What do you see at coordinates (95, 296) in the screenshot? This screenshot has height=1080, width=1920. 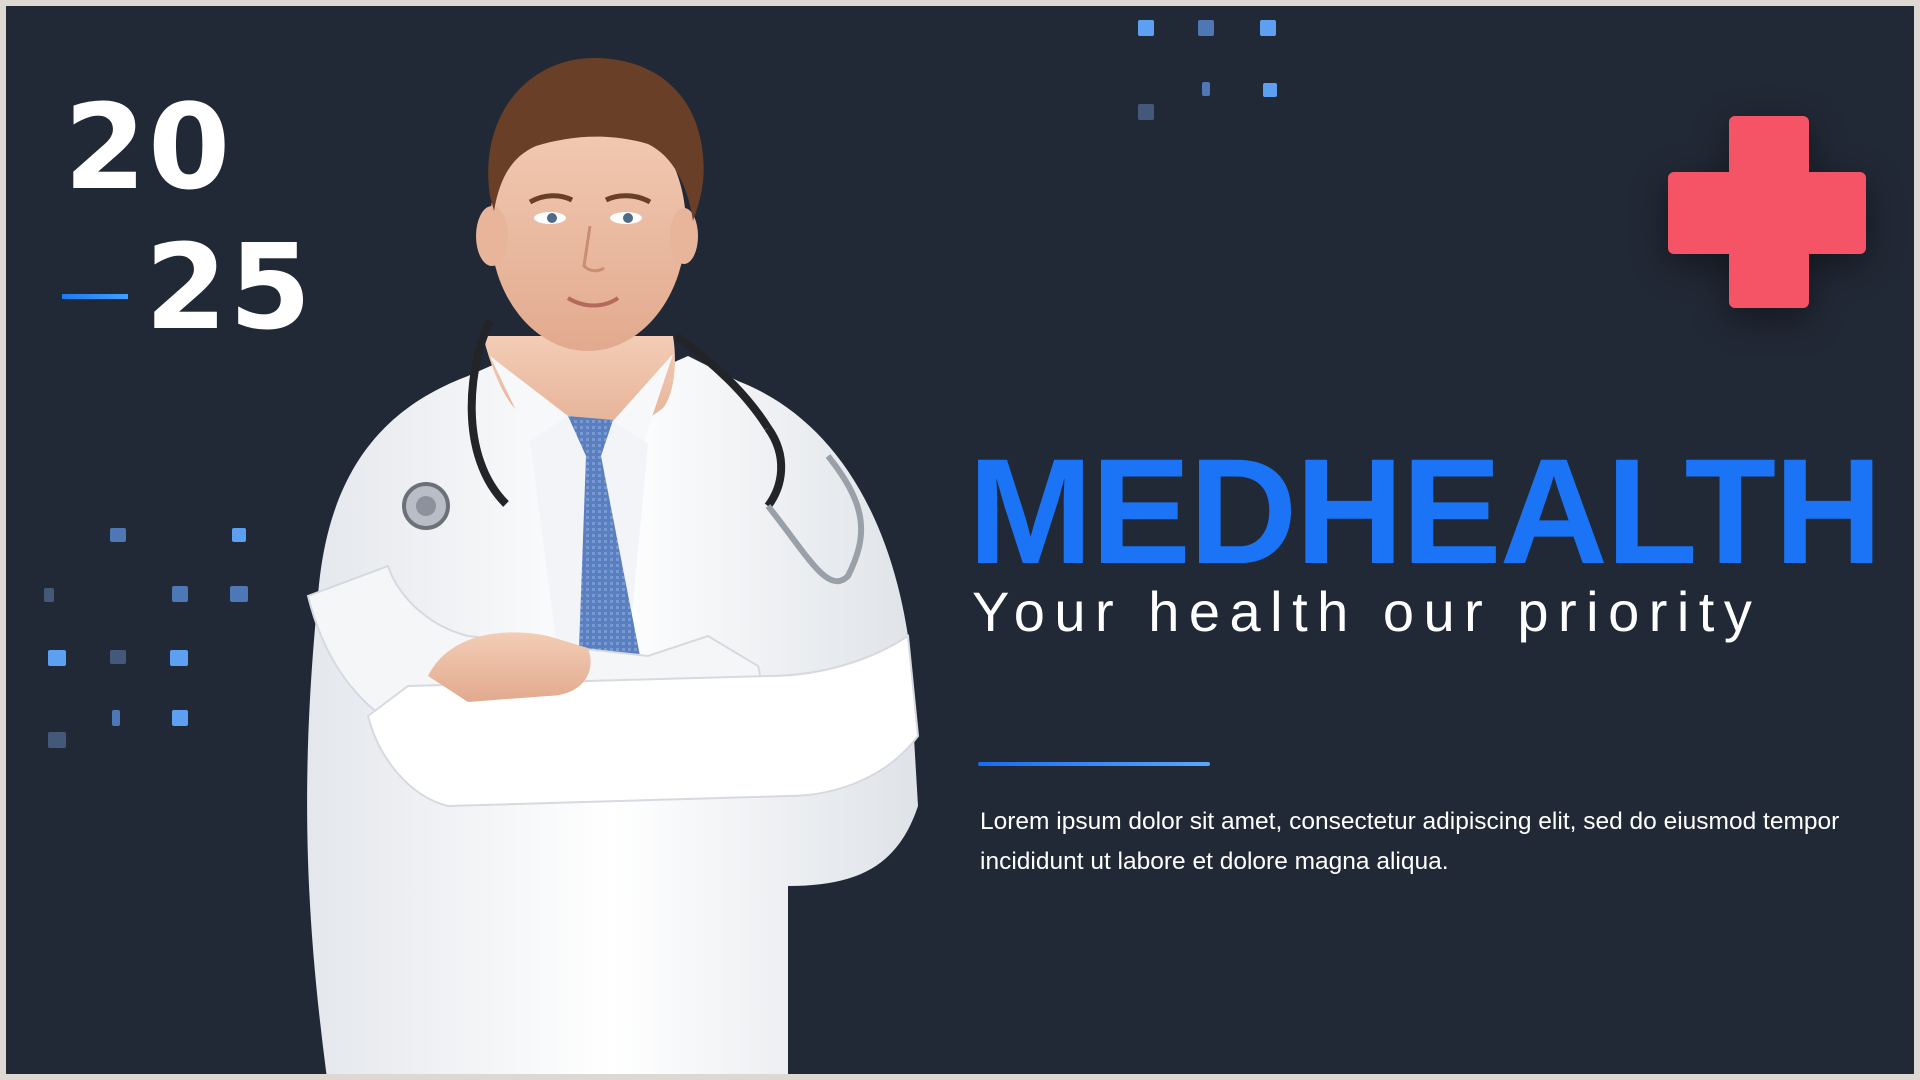 I see `year-dash` at bounding box center [95, 296].